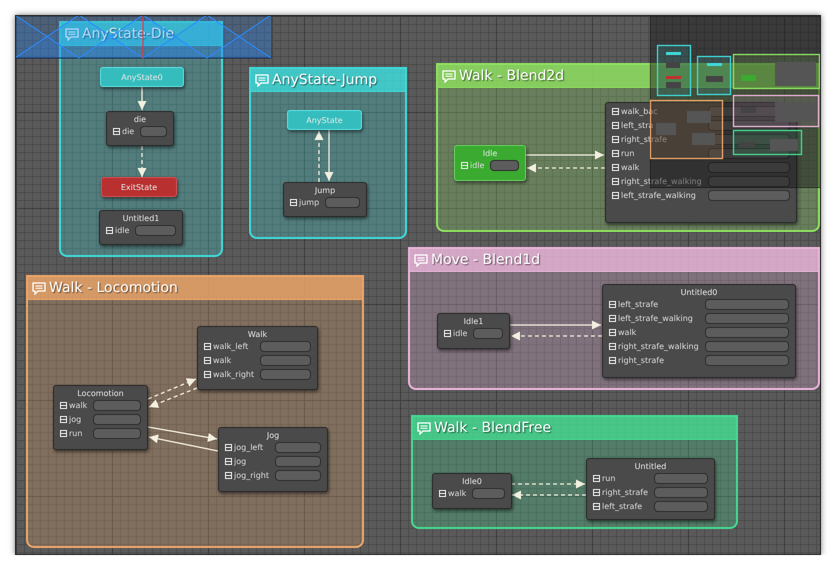 Image resolution: width=837 pixels, height=570 pixels. I want to click on group-title: Walk - Blend2d, so click(511, 76).